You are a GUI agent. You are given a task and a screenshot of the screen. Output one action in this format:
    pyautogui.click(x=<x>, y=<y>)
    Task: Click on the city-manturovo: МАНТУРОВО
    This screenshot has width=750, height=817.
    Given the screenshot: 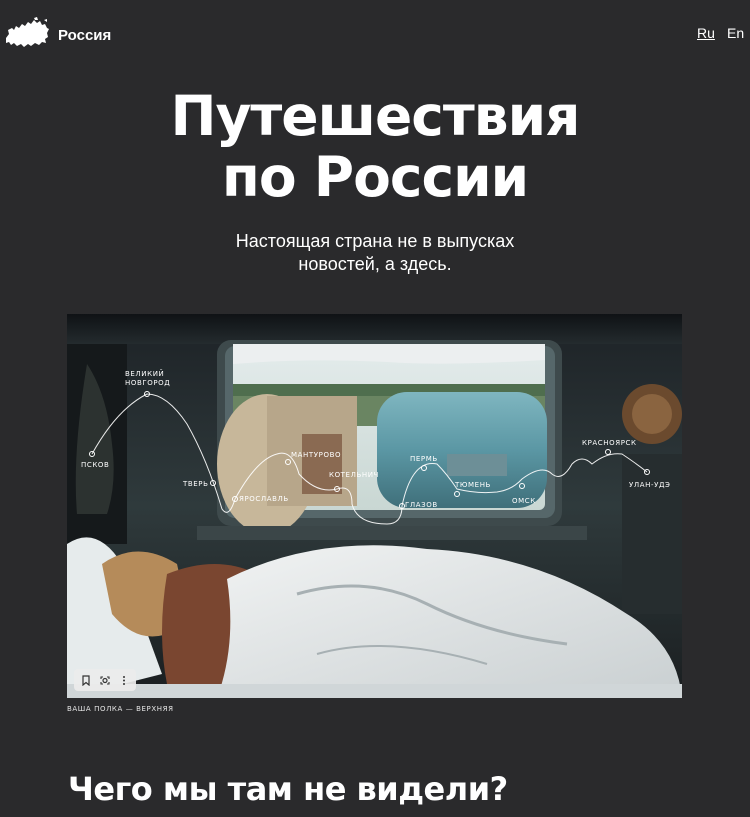 What is the action you would take?
    pyautogui.click(x=316, y=455)
    